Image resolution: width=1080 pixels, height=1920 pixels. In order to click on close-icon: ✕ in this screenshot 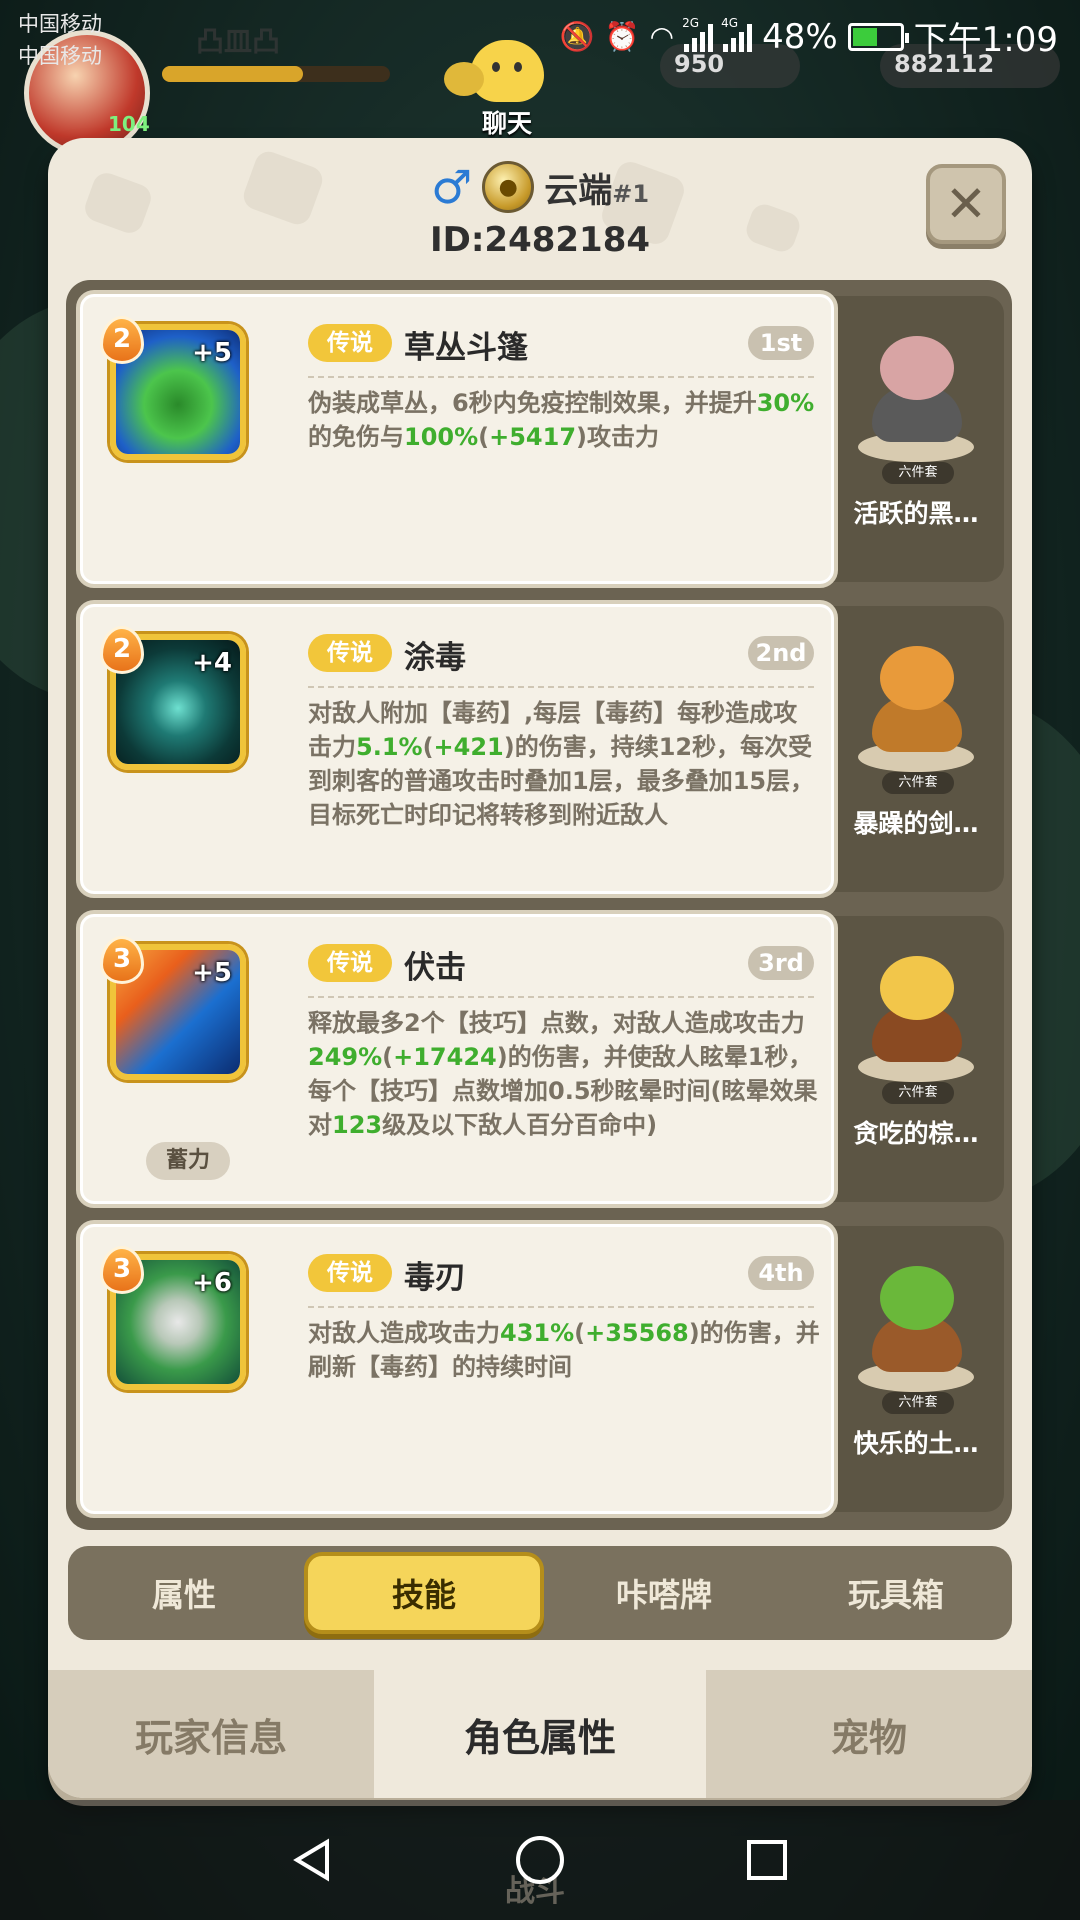, I will do `click(966, 204)`.